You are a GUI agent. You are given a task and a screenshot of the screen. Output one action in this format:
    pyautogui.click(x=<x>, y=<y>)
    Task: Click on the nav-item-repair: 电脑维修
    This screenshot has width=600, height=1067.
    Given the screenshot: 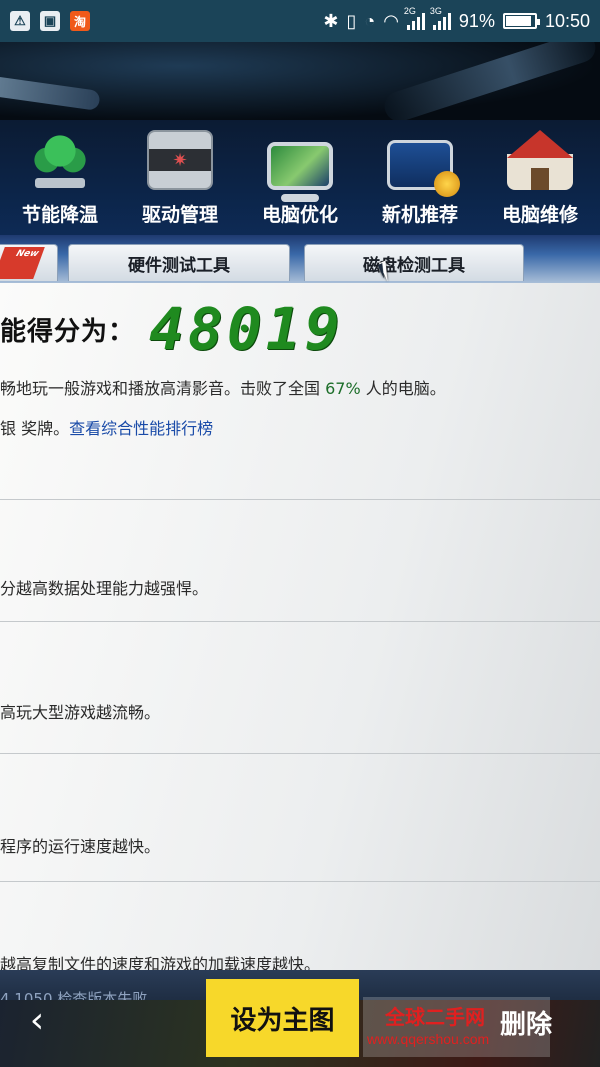 What is the action you would take?
    pyautogui.click(x=540, y=178)
    